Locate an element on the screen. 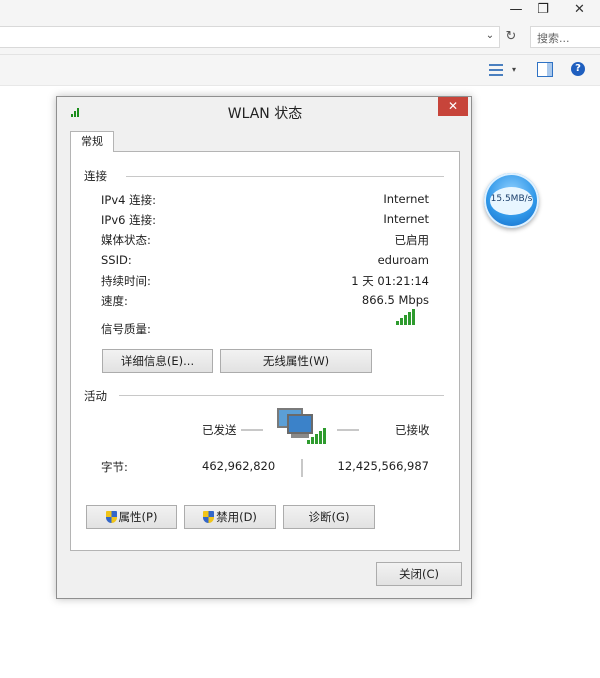  speed-value-text: 866.5 Mbps is located at coordinates (395, 300).